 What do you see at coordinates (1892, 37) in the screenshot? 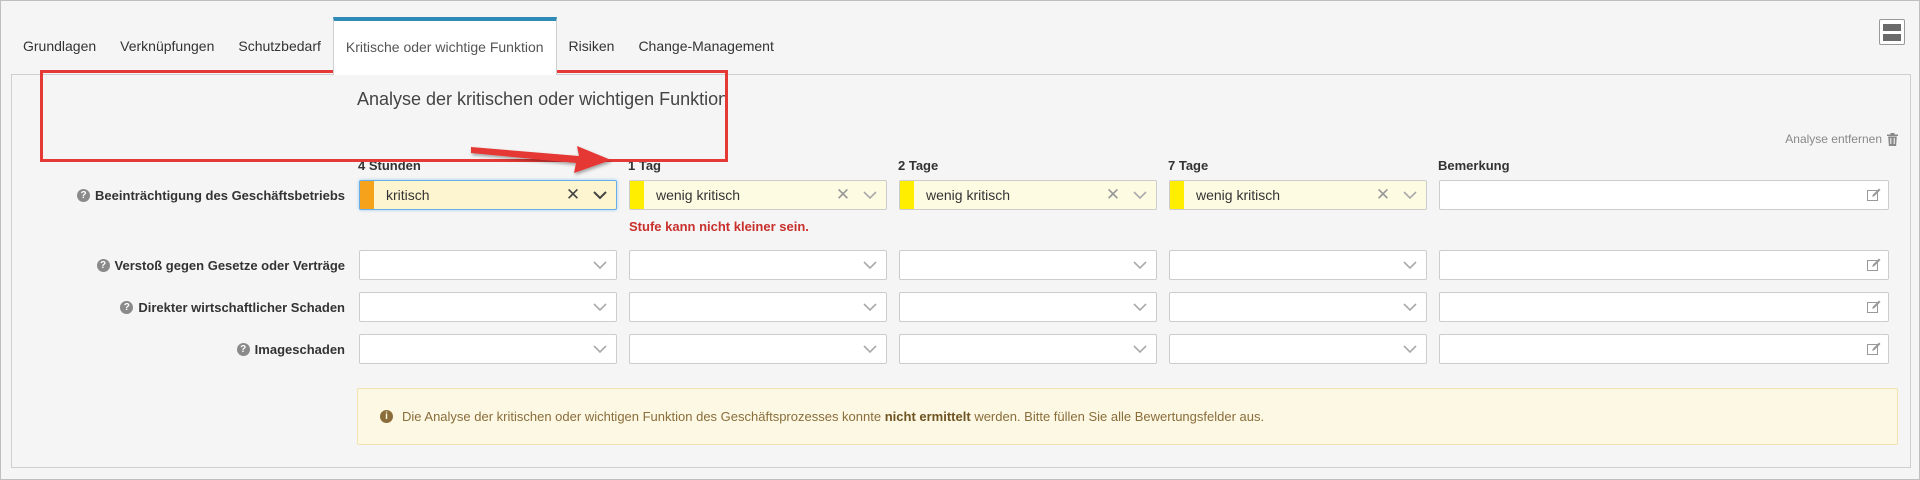
I see `layout-icon-bar` at bounding box center [1892, 37].